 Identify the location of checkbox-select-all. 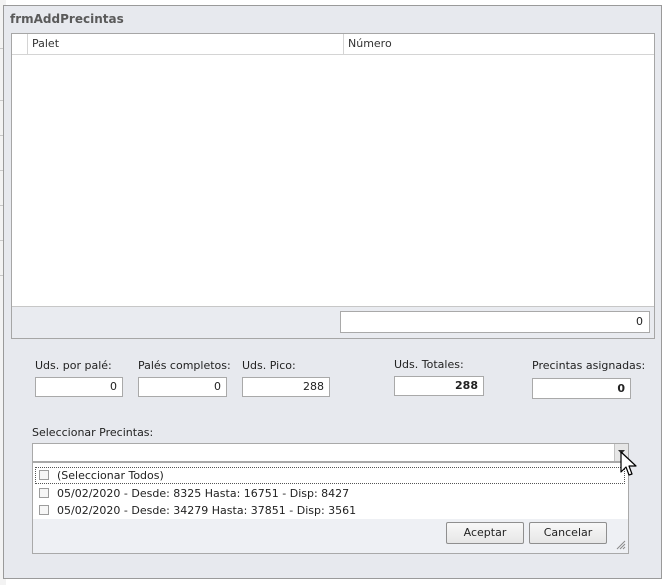
(44, 475).